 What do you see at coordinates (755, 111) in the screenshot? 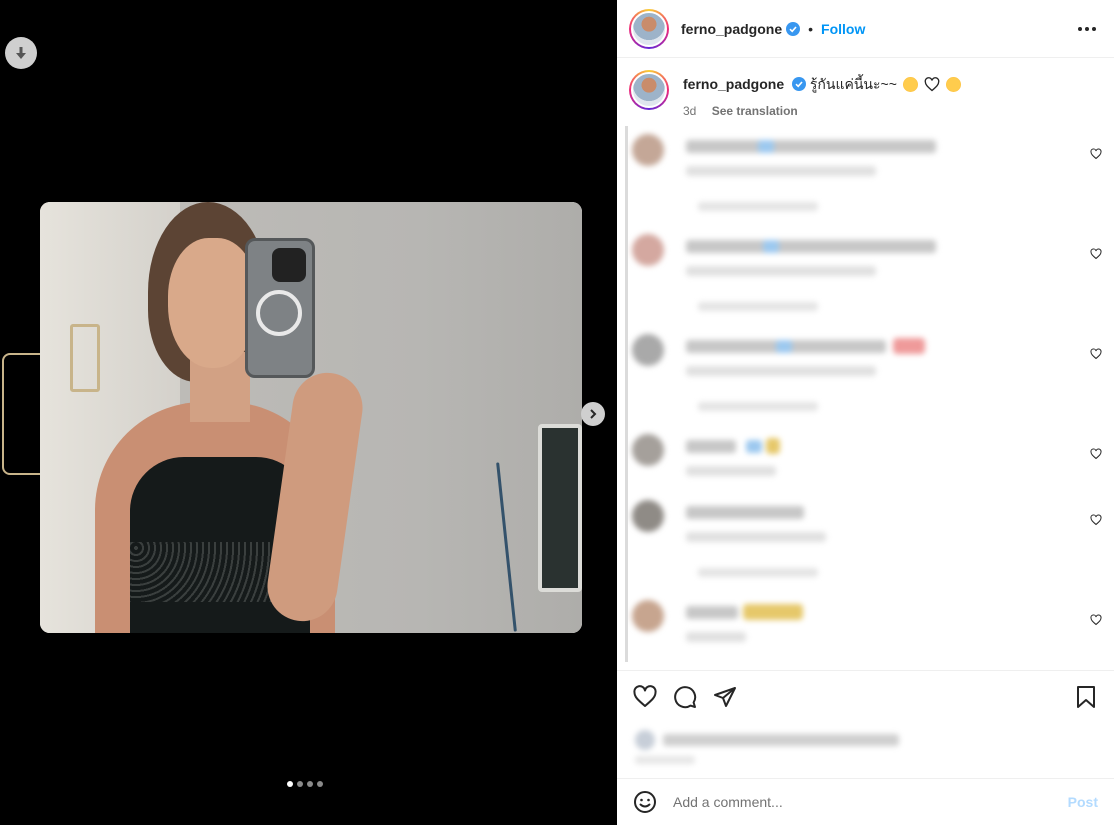
I see `see-translation-link: See translation` at bounding box center [755, 111].